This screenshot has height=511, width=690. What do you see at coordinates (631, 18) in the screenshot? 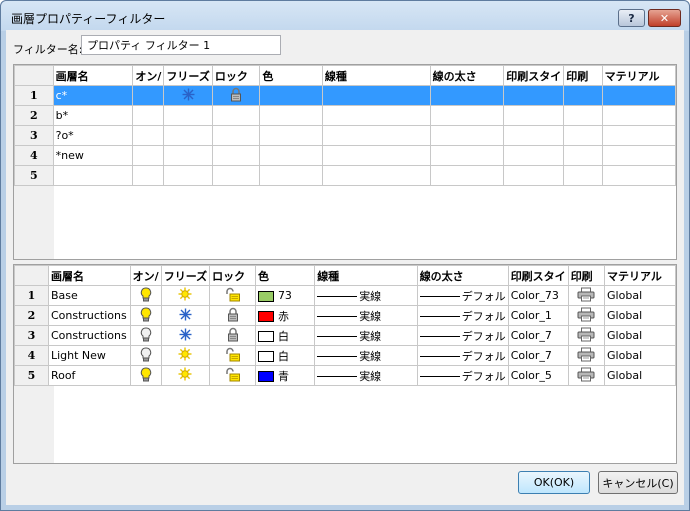
I see `help-button: ?` at bounding box center [631, 18].